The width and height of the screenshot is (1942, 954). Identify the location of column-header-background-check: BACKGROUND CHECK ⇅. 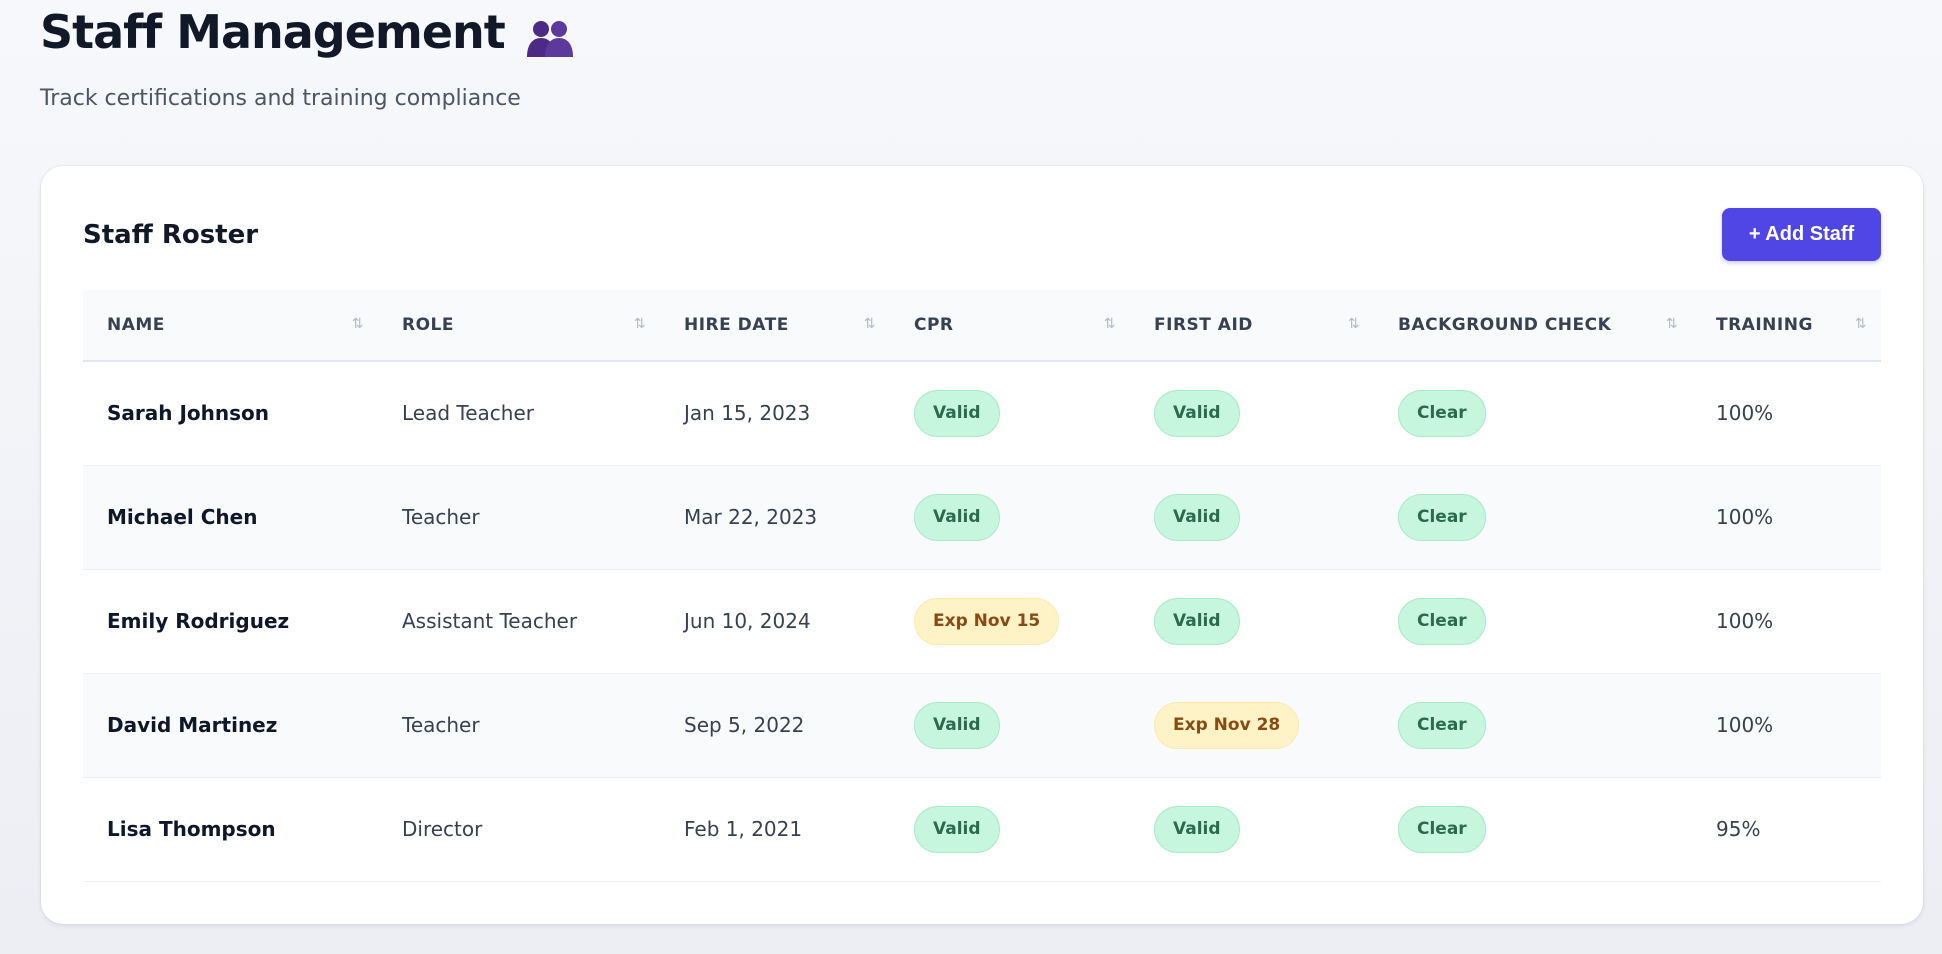
(1533, 326).